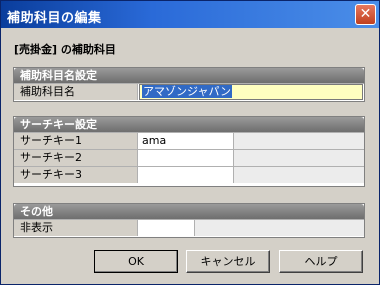 This screenshot has width=380, height=285. What do you see at coordinates (76, 92) in the screenshot?
I see `field-label: 補助科目名` at bounding box center [76, 92].